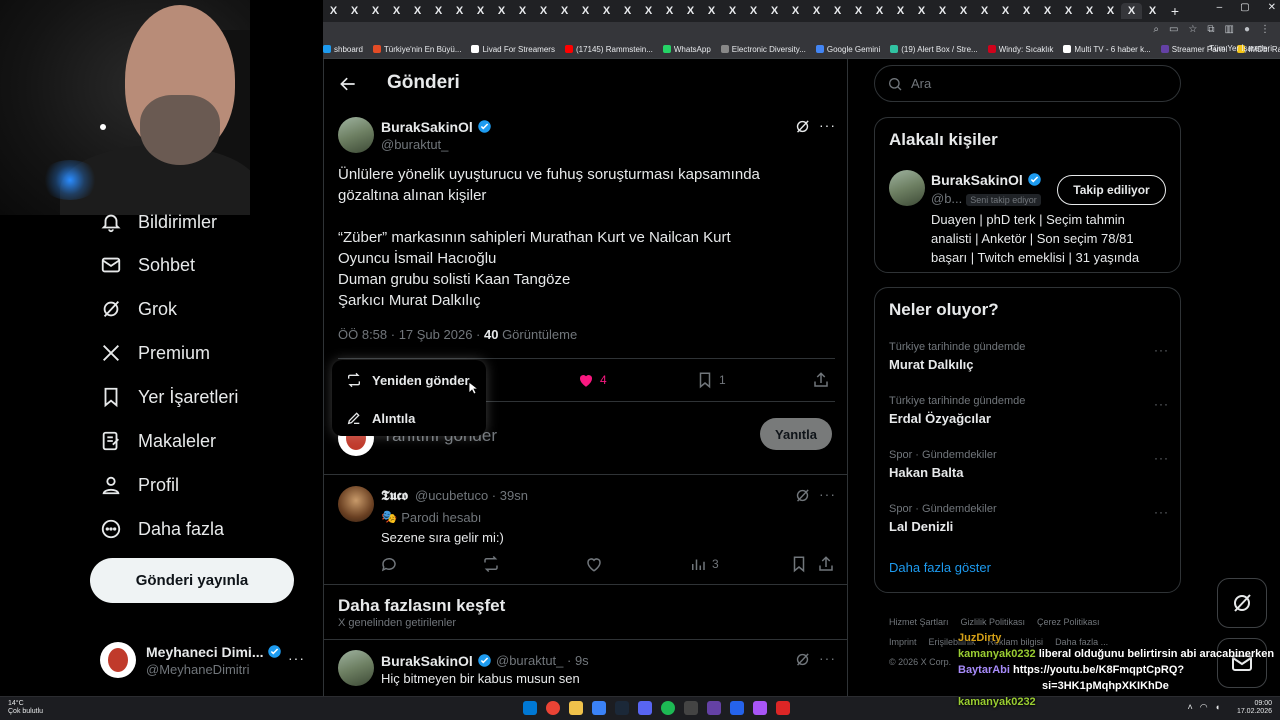 This screenshot has width=1280, height=720. Describe the element at coordinates (919, 622) in the screenshot. I see `footer-link: Hizmet Şartları` at that location.